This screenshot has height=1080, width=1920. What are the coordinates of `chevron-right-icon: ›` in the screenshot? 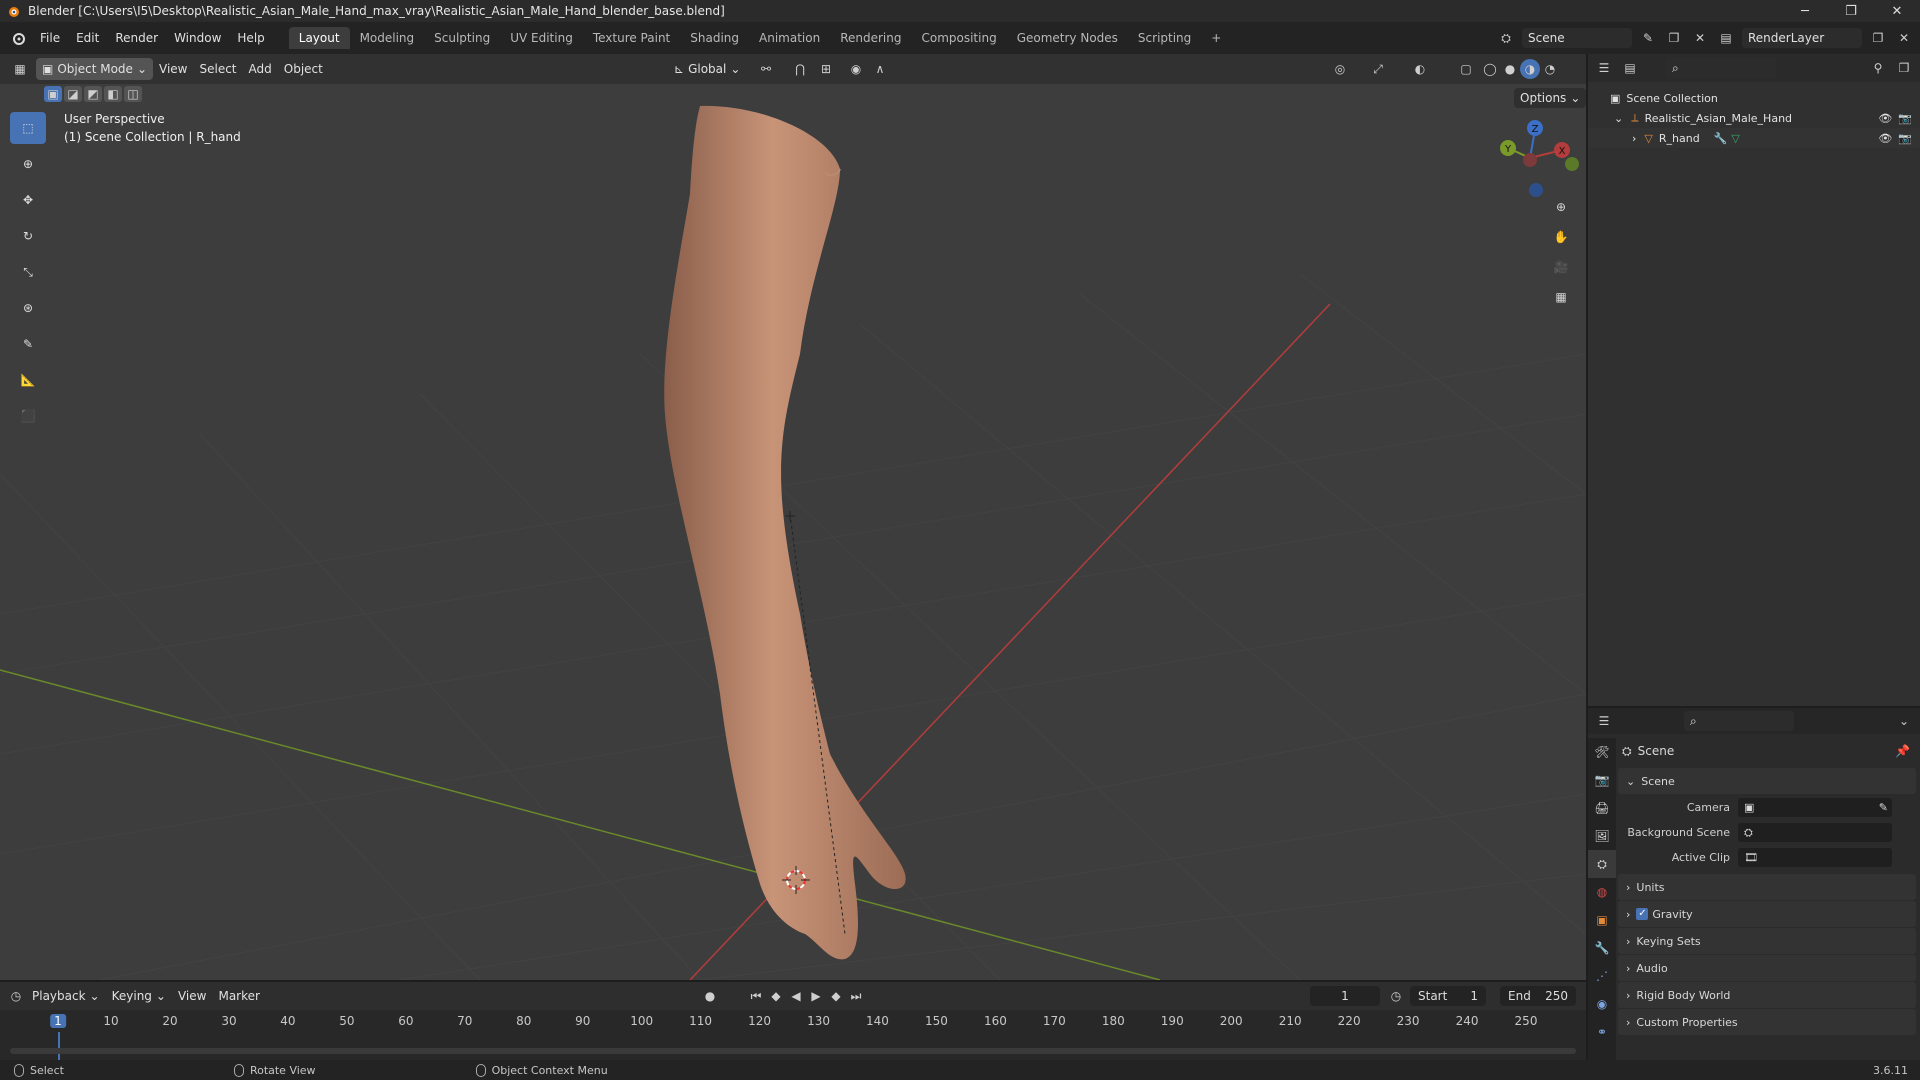 It's located at (1634, 138).